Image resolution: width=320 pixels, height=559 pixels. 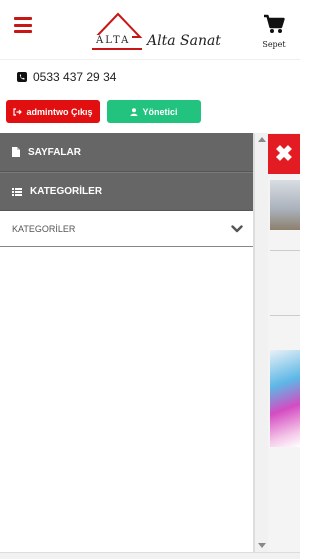 What do you see at coordinates (54, 152) in the screenshot?
I see `menu-item-pages-label: SAYFALAR` at bounding box center [54, 152].